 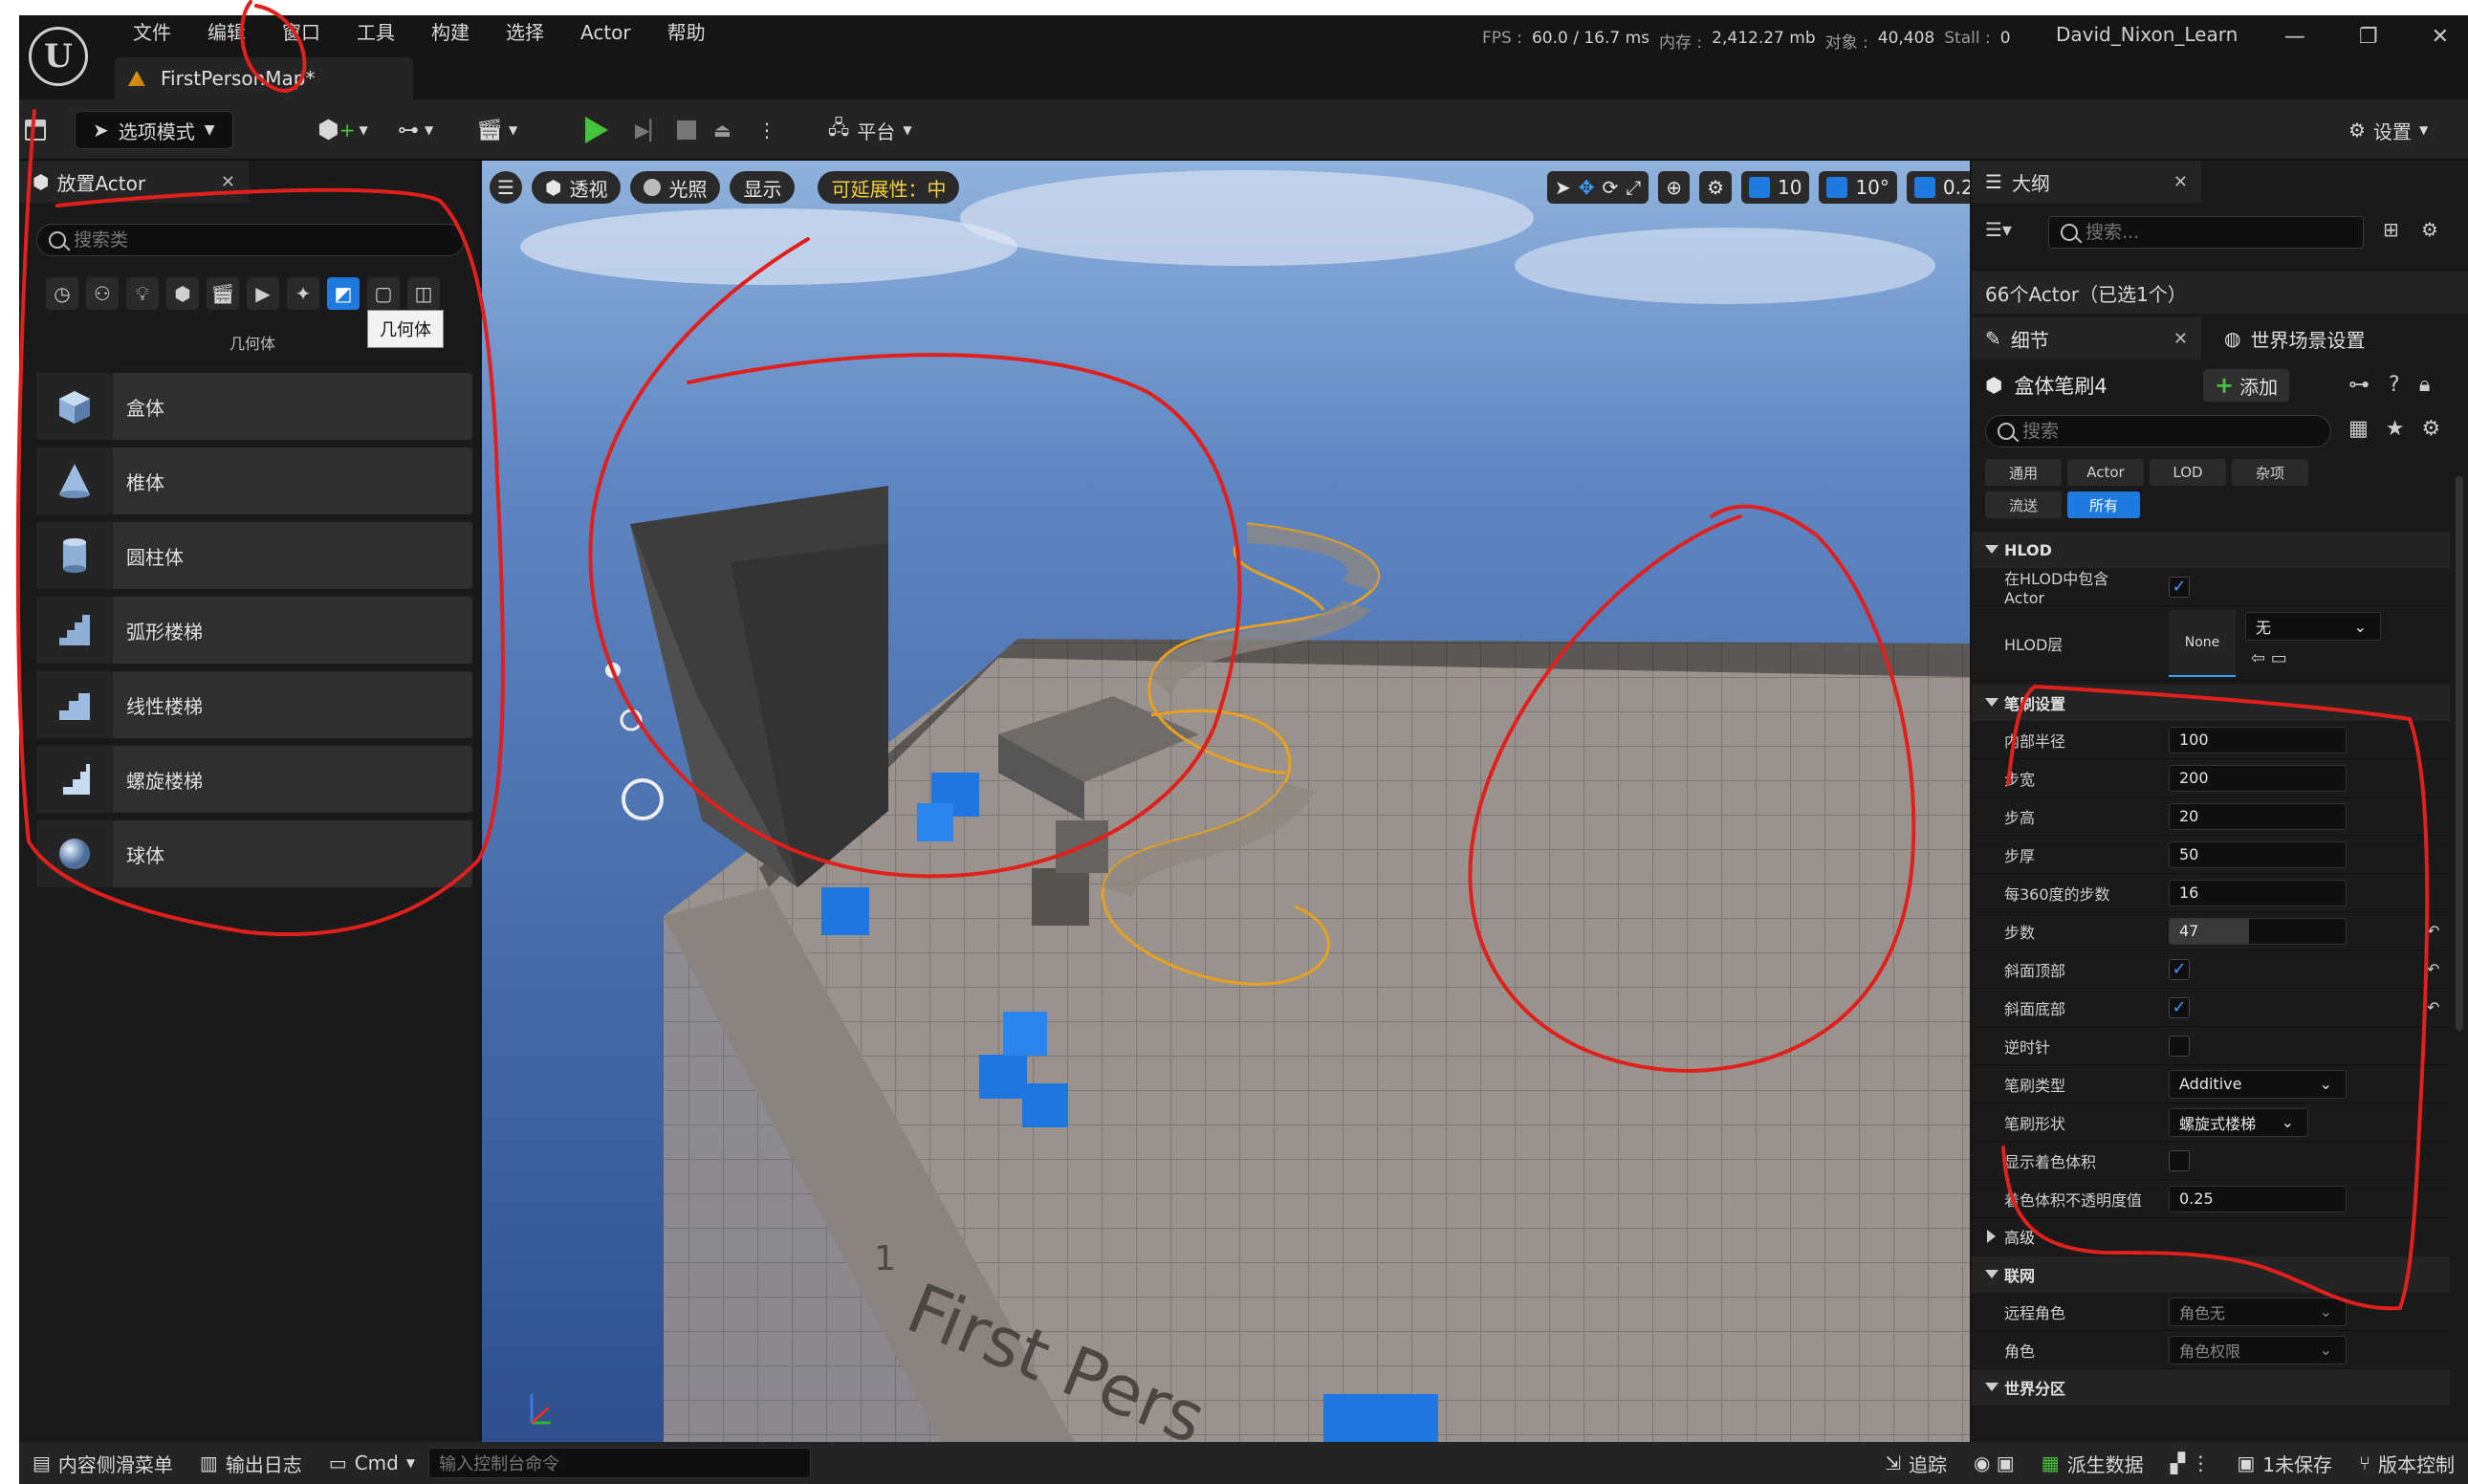 What do you see at coordinates (1938, 187) in the screenshot?
I see `scale-snap: 0.25` at bounding box center [1938, 187].